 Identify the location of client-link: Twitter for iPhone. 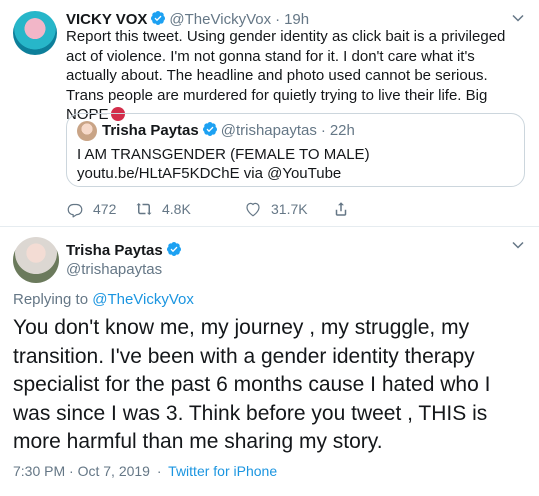
(222, 471).